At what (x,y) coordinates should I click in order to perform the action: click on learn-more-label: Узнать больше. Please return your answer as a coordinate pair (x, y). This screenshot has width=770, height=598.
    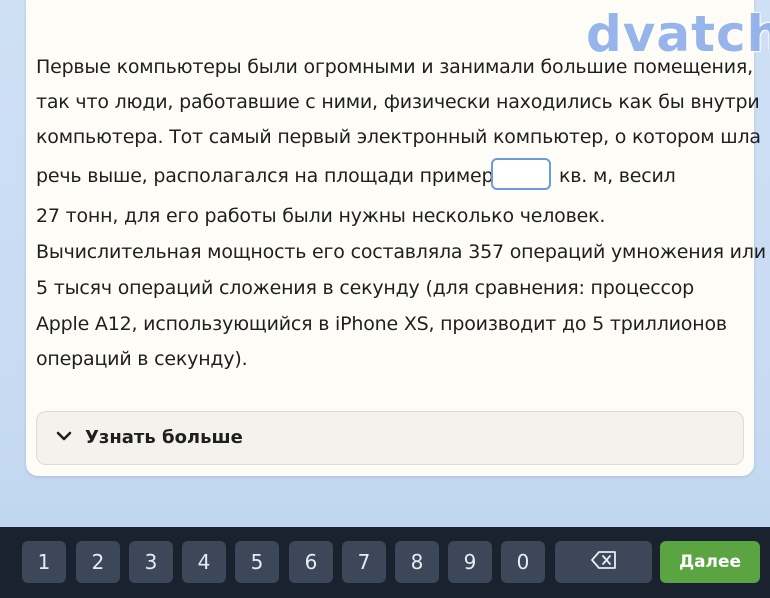
    Looking at the image, I should click on (164, 437).